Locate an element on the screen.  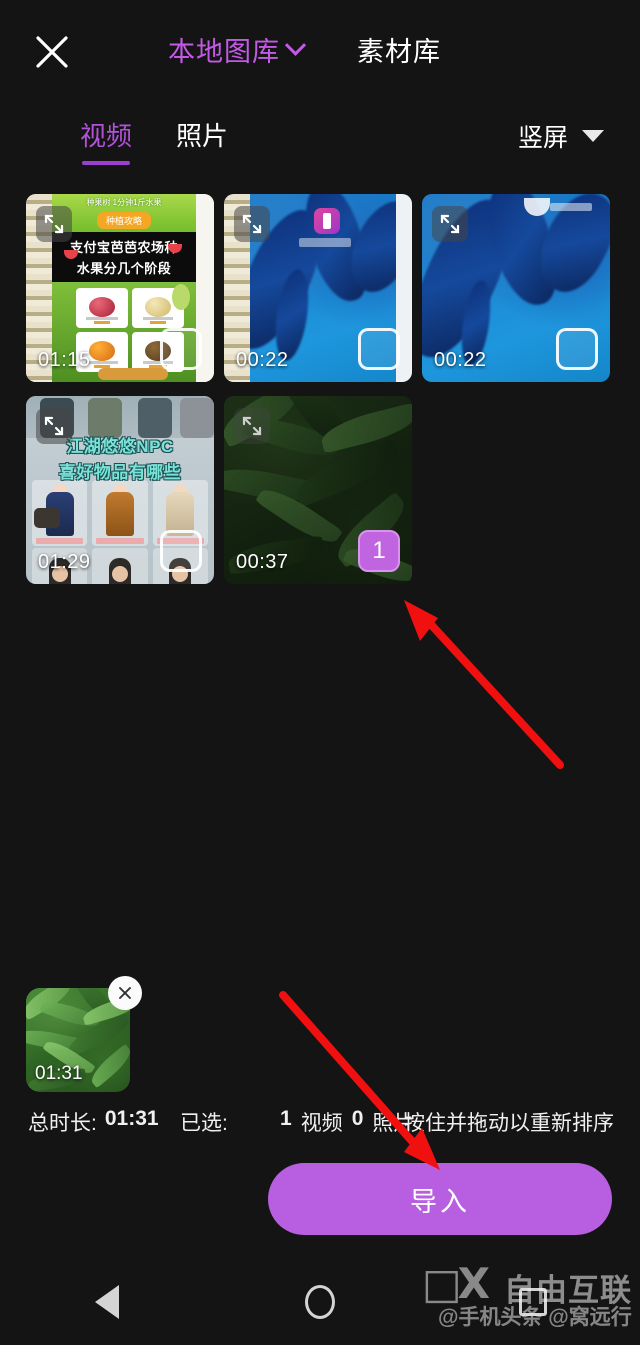
duration-label: 01:29 is located at coordinates (64, 562).